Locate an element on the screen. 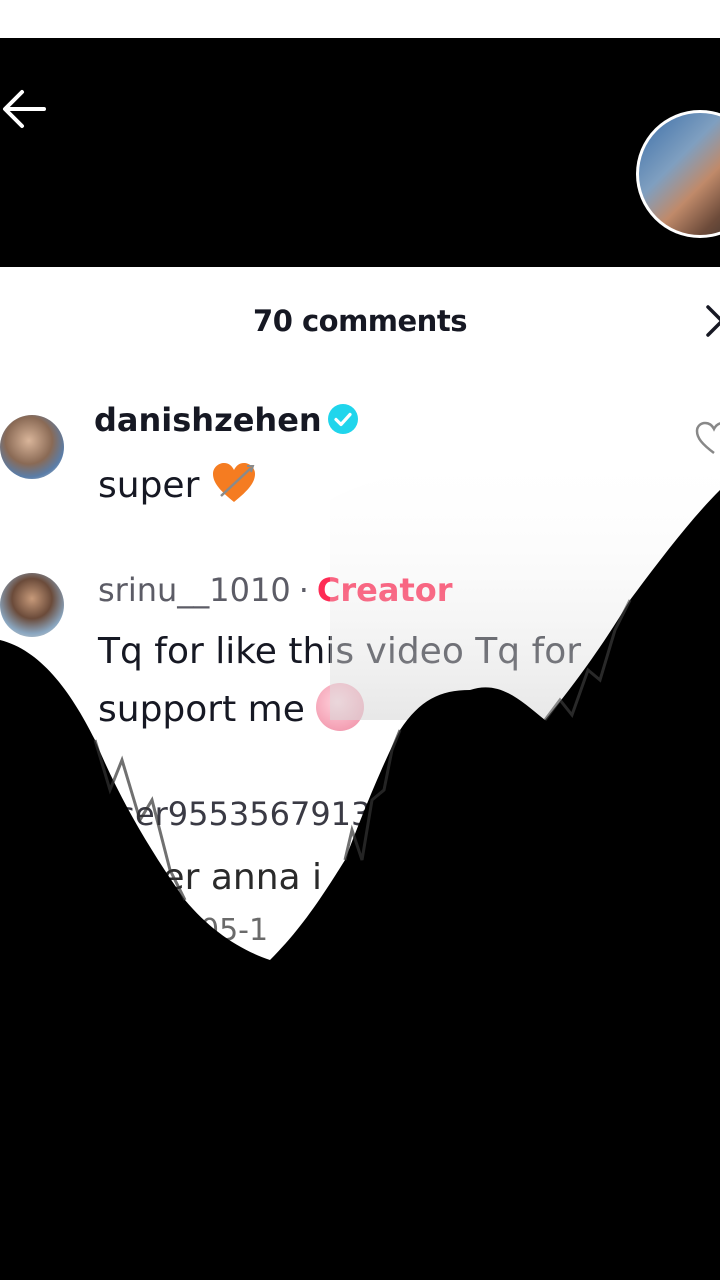 The image size is (720, 1280). comment-username: srinu__1010 · Creator is located at coordinates (275, 590).